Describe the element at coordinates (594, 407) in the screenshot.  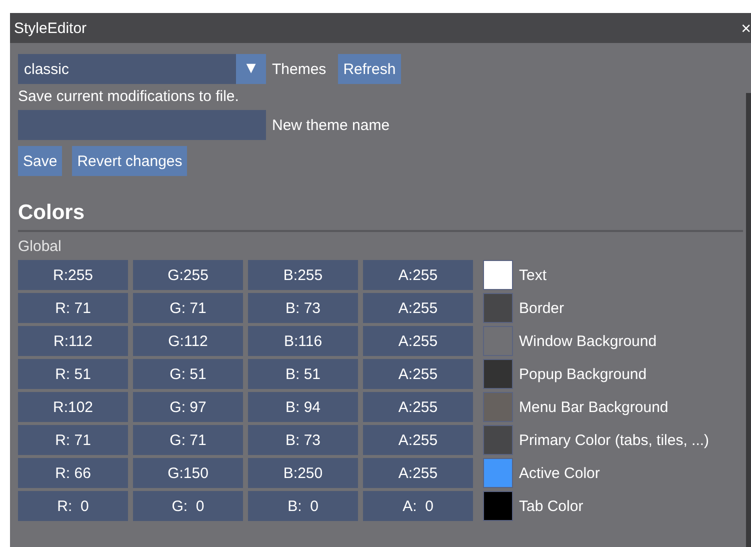
I see `color-label: Menu Bar Background` at that location.